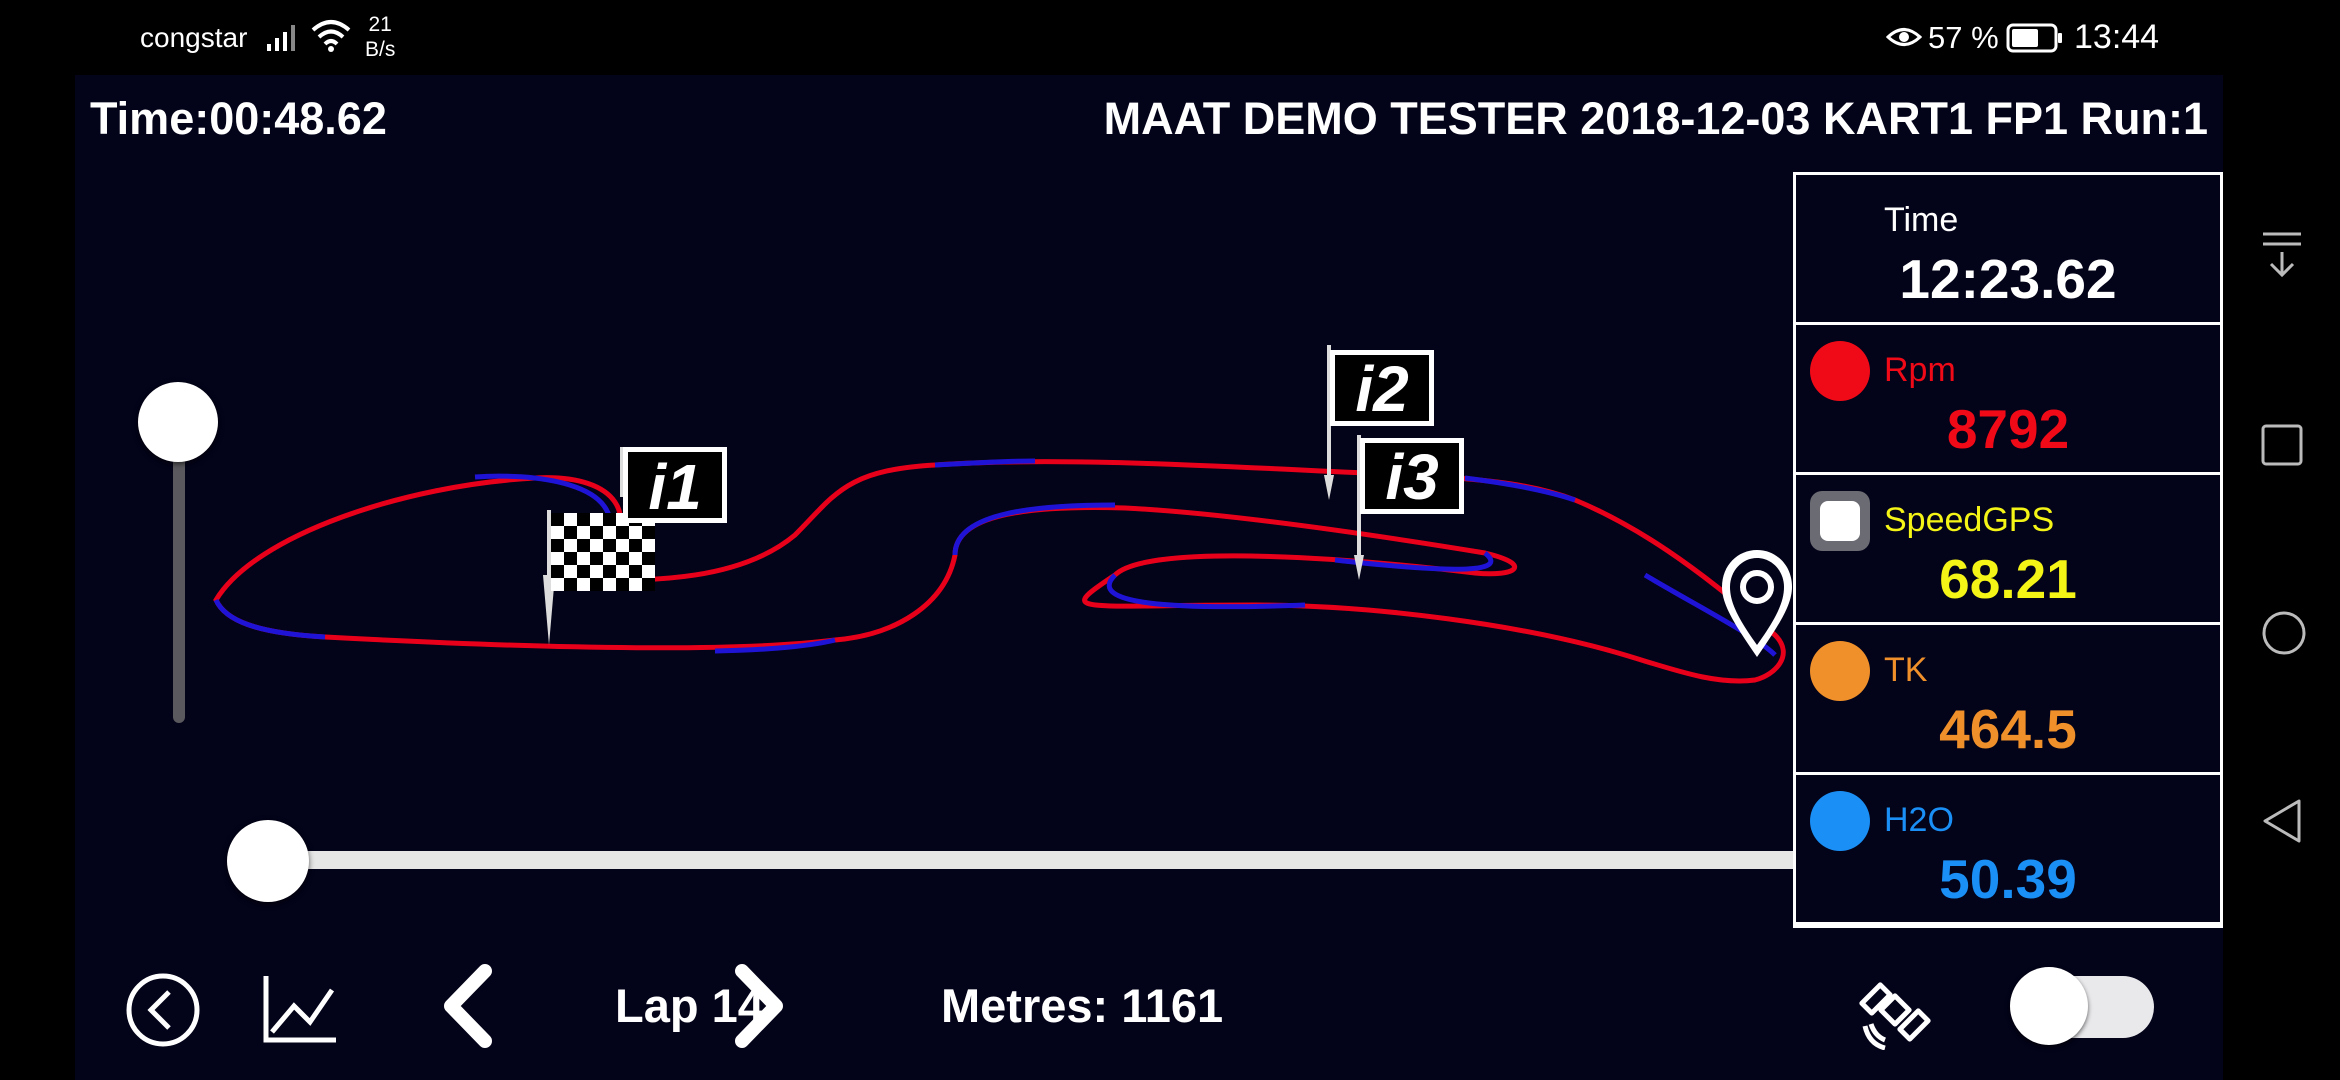  I want to click on data-rate-unit: B/s, so click(380, 49).